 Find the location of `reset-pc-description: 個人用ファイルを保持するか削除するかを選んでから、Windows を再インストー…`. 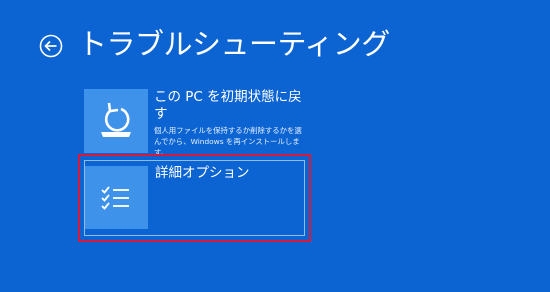

reset-pc-description: 個人用ファイルを保持するか削除するかを選んでから、Windows を再インストー… is located at coordinates (228, 141).